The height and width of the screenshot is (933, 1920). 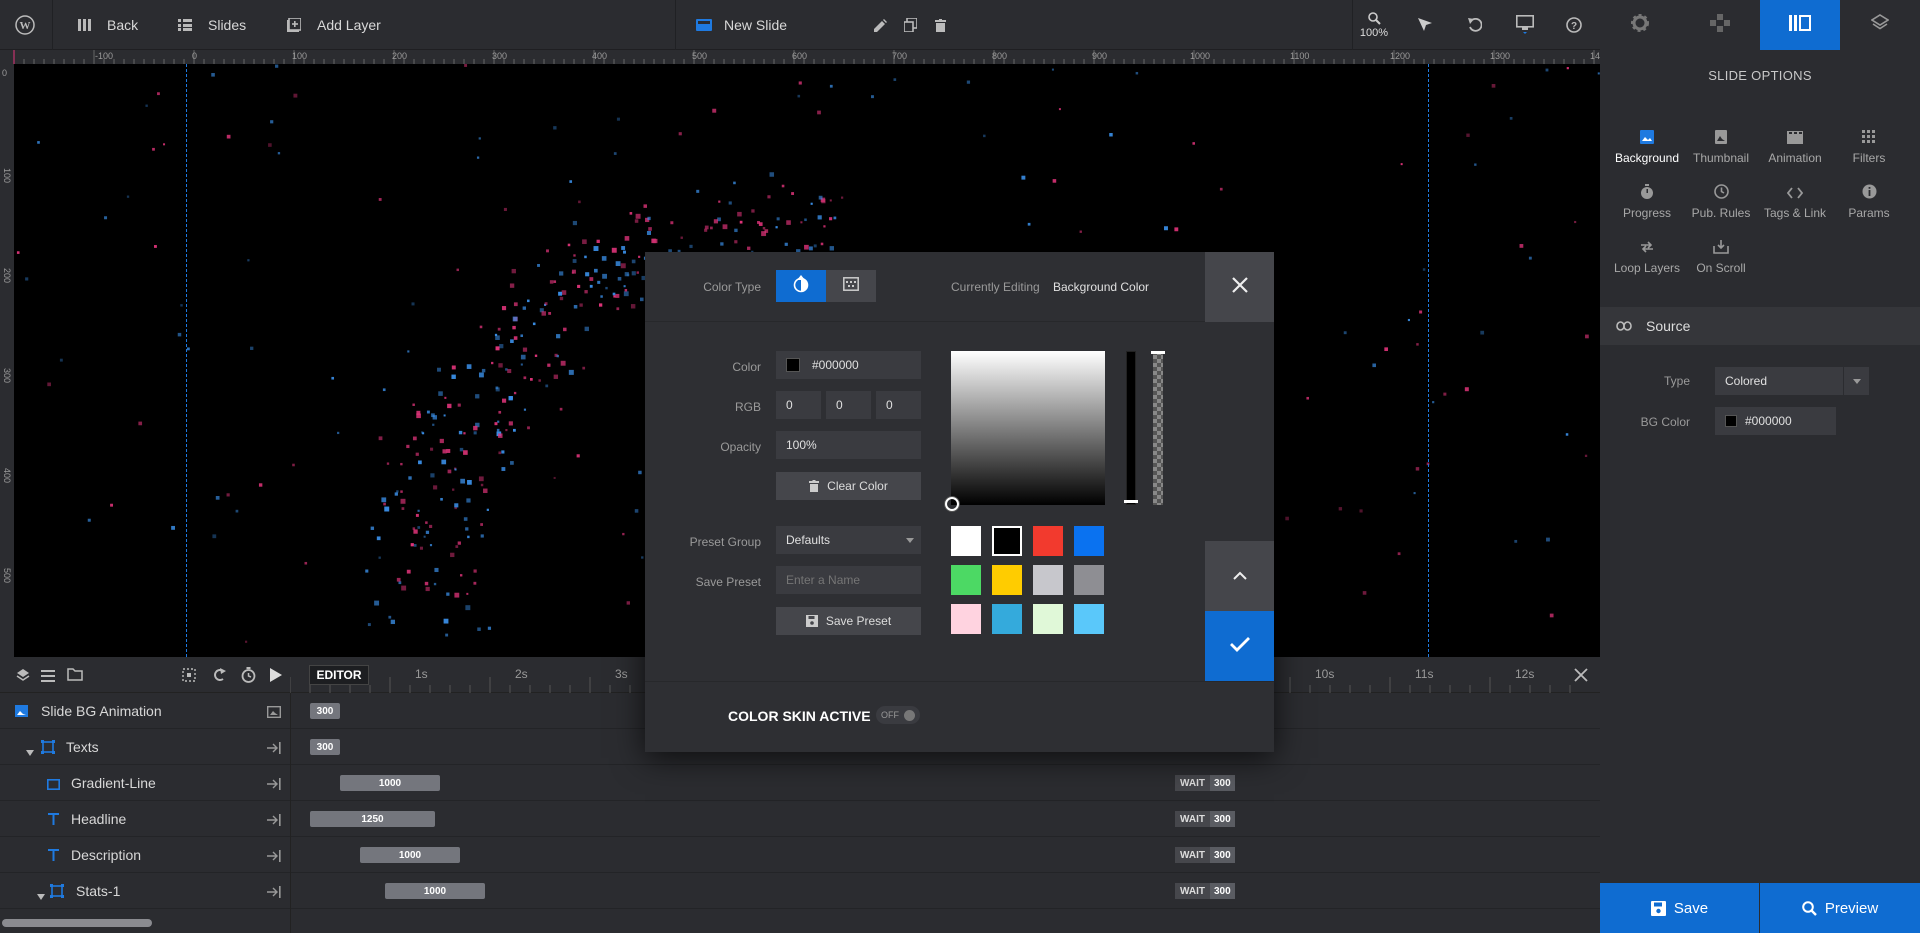 I want to click on horizontal-scrollbar, so click(x=77, y=923).